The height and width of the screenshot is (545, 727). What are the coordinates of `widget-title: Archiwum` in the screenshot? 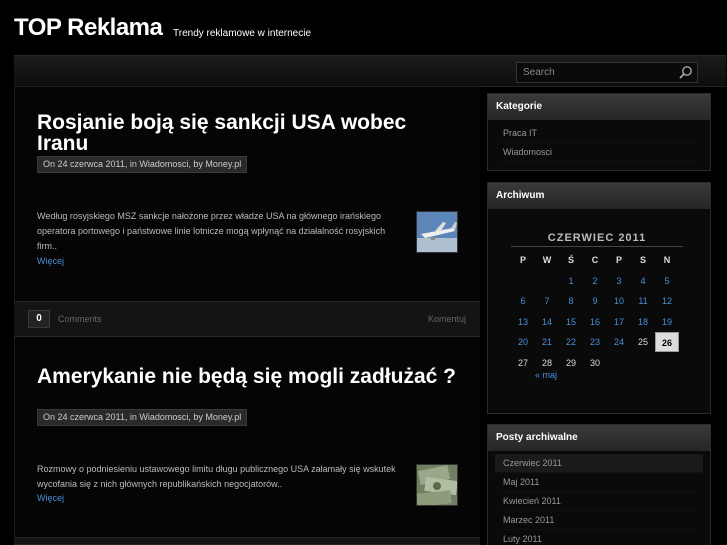 It's located at (599, 196).